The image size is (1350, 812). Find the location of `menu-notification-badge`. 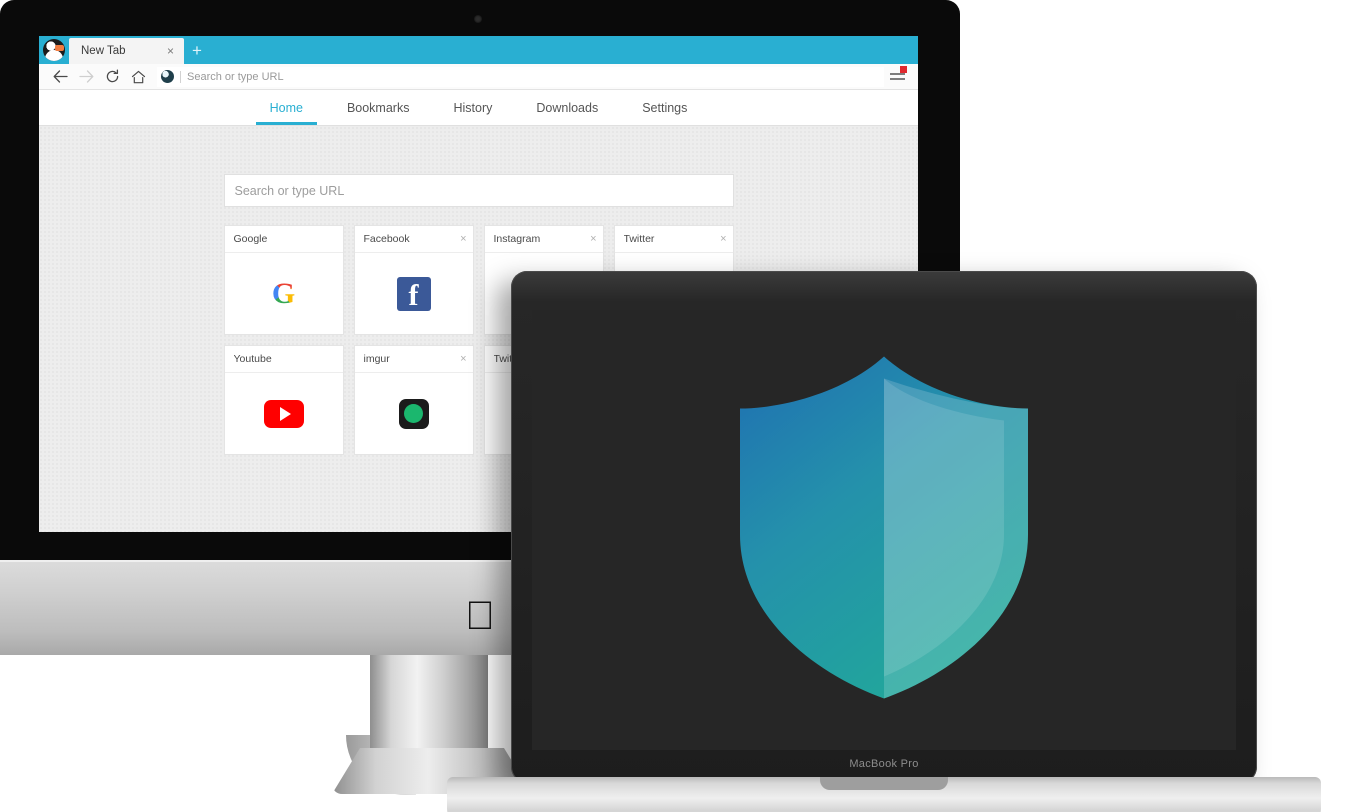

menu-notification-badge is located at coordinates (903, 69).